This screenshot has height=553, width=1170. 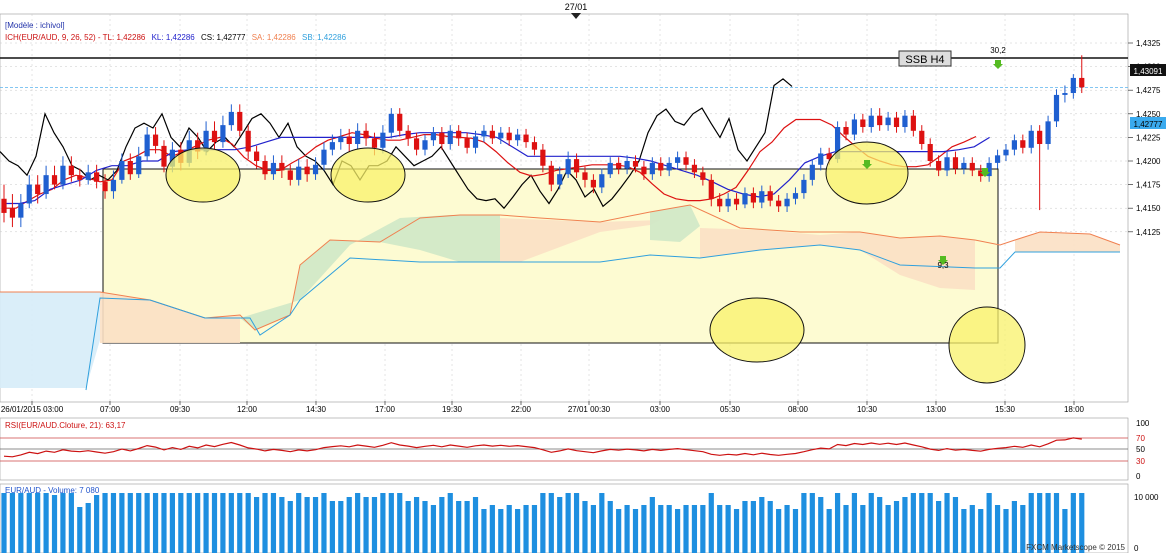 What do you see at coordinates (1148, 232) in the screenshot?
I see `price-tick-label: 1,4125` at bounding box center [1148, 232].